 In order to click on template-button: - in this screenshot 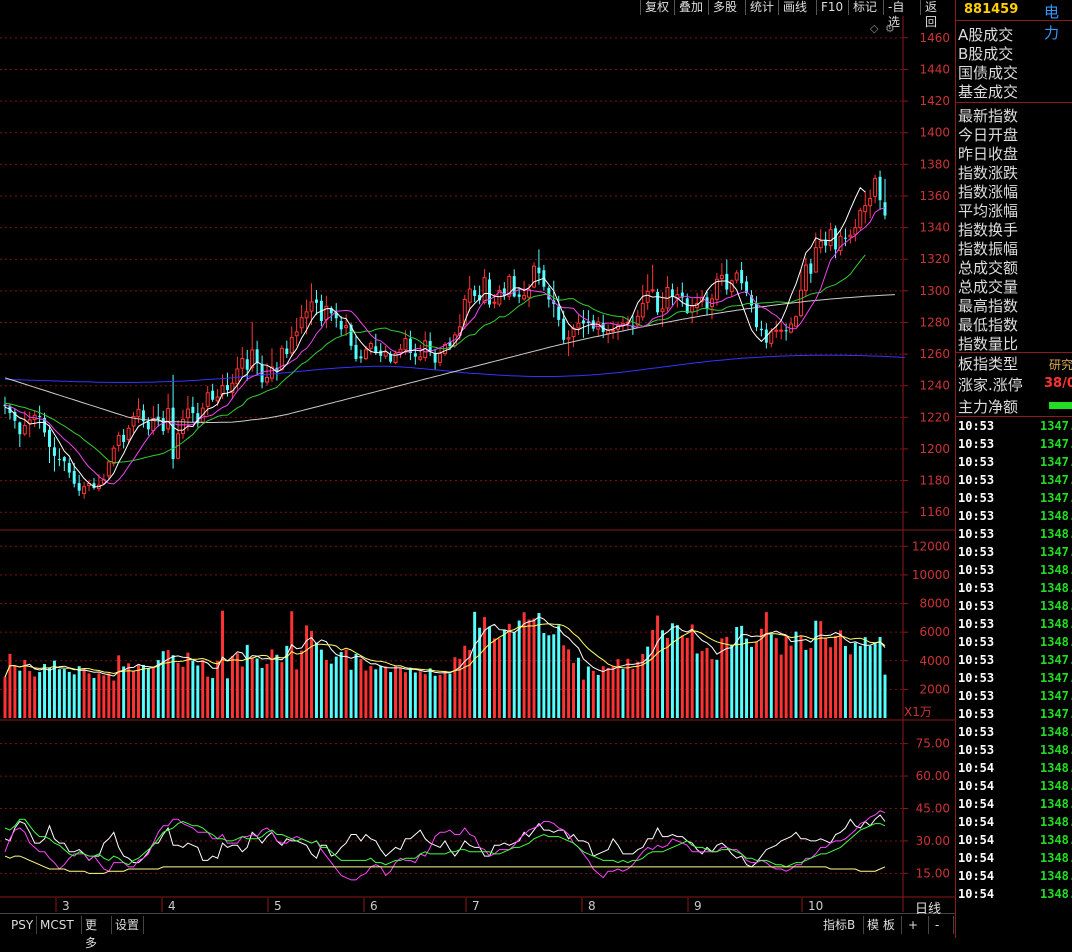, I will do `click(943, 925)`.